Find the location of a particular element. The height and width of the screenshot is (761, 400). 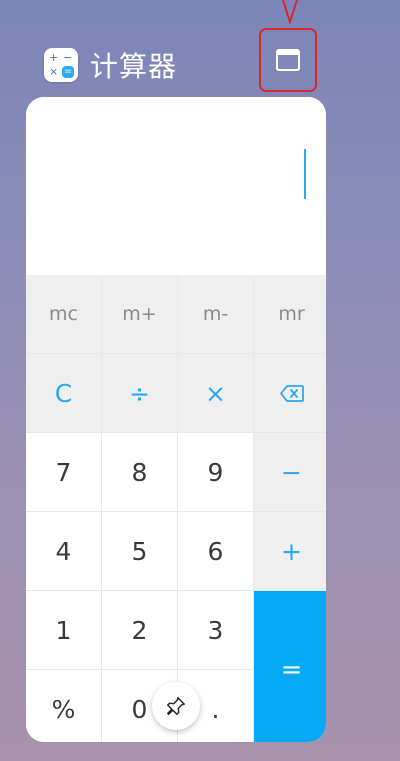

backspace-button is located at coordinates (290, 393).